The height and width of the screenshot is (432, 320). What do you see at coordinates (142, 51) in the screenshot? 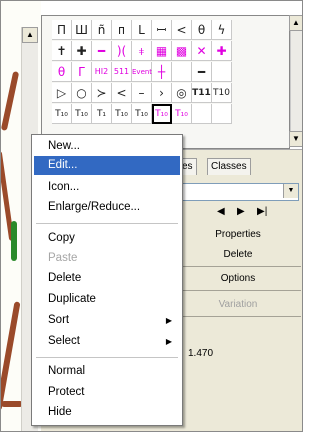
I see `palette-symbol: ⧧` at bounding box center [142, 51].